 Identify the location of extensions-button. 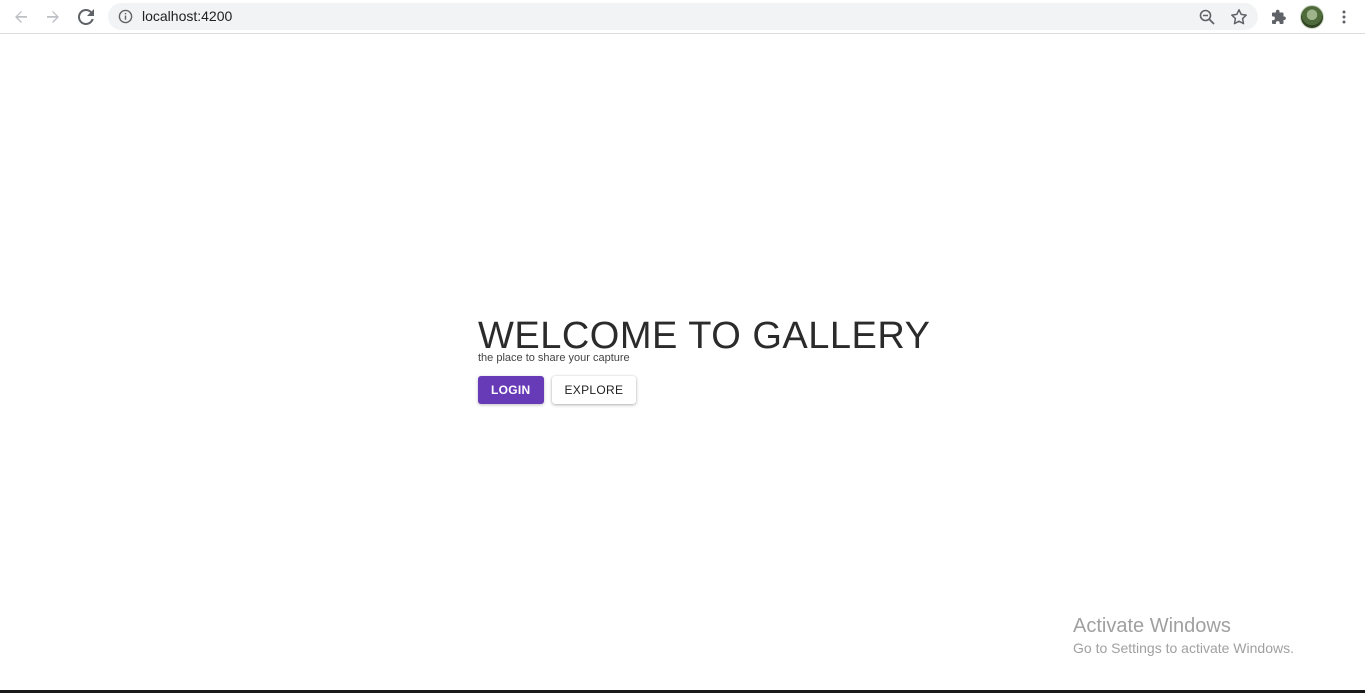
(1279, 17).